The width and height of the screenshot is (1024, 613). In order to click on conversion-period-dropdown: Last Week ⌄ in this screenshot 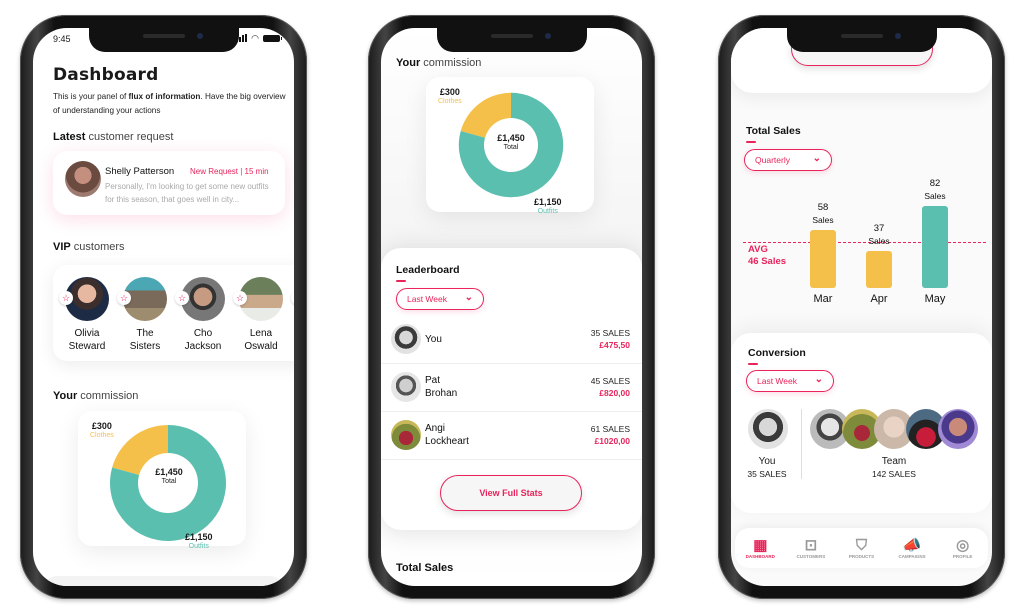, I will do `click(790, 381)`.